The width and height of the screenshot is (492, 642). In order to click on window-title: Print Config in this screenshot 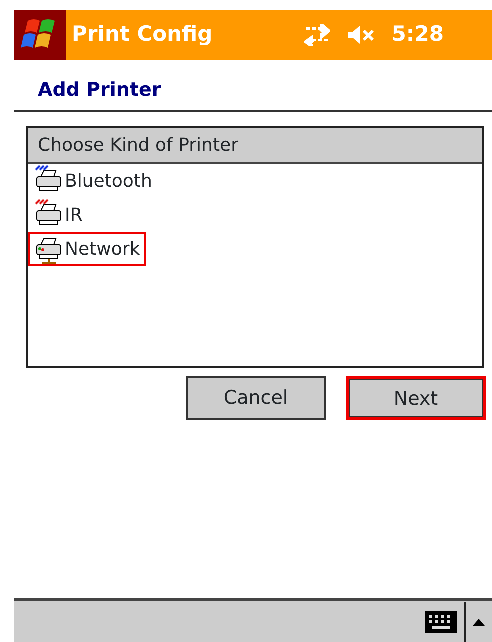, I will do `click(142, 34)`.